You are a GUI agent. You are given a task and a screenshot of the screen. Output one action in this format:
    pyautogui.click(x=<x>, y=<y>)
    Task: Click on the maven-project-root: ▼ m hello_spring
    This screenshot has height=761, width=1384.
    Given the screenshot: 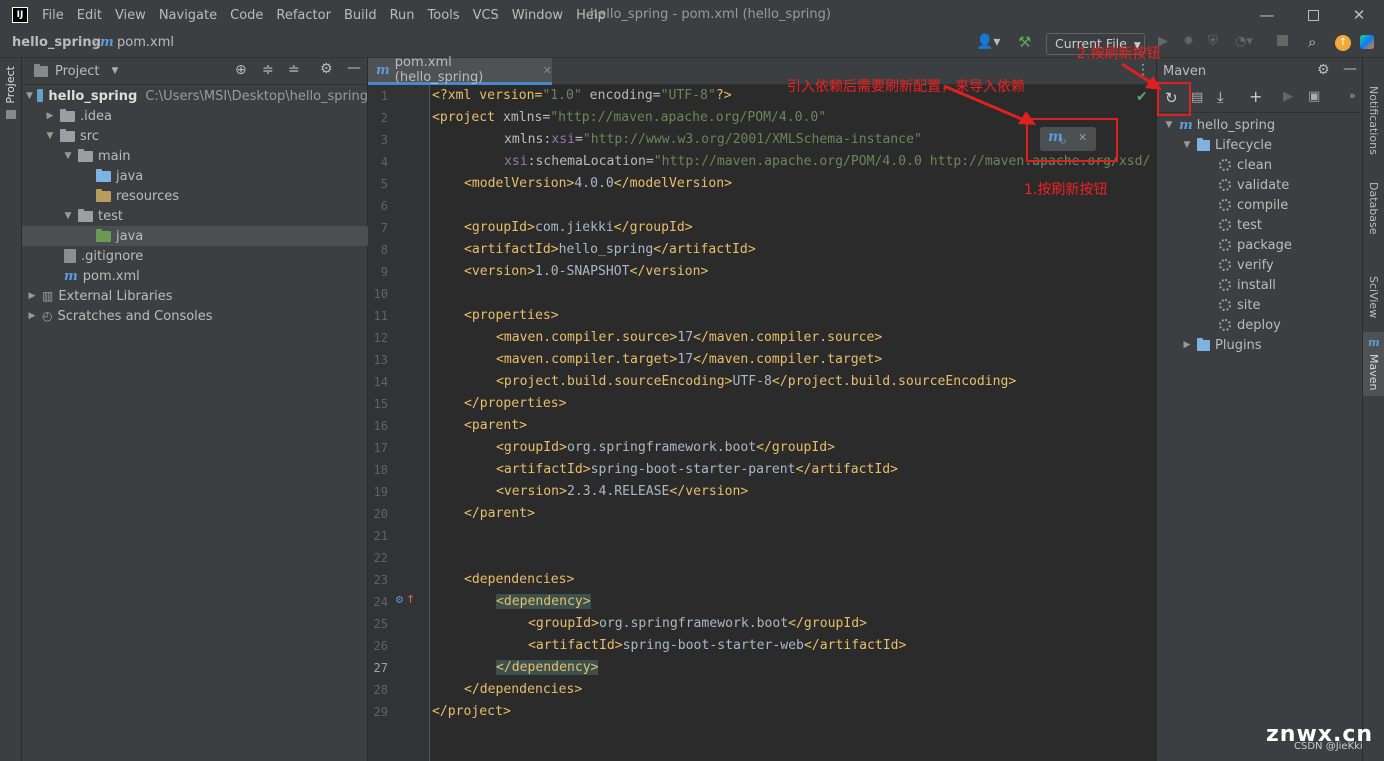 What is the action you would take?
    pyautogui.click(x=1260, y=125)
    